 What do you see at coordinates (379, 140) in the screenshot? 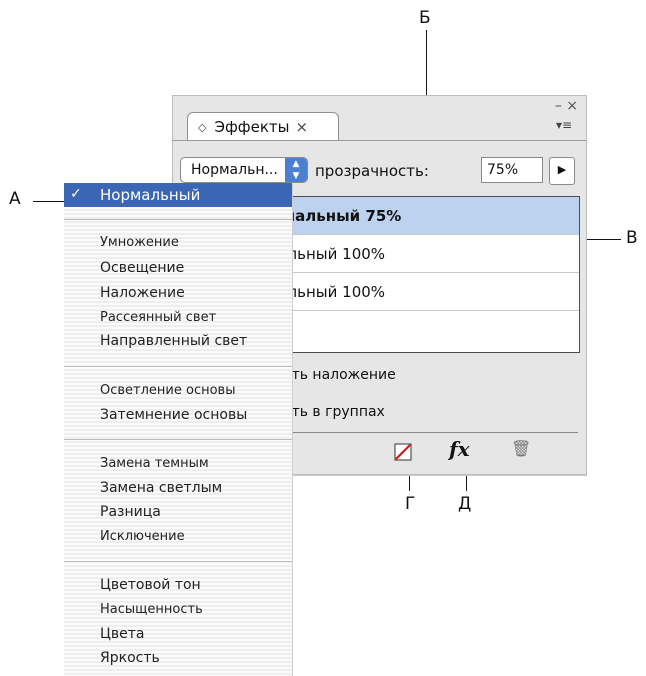
I see `tab-divider` at bounding box center [379, 140].